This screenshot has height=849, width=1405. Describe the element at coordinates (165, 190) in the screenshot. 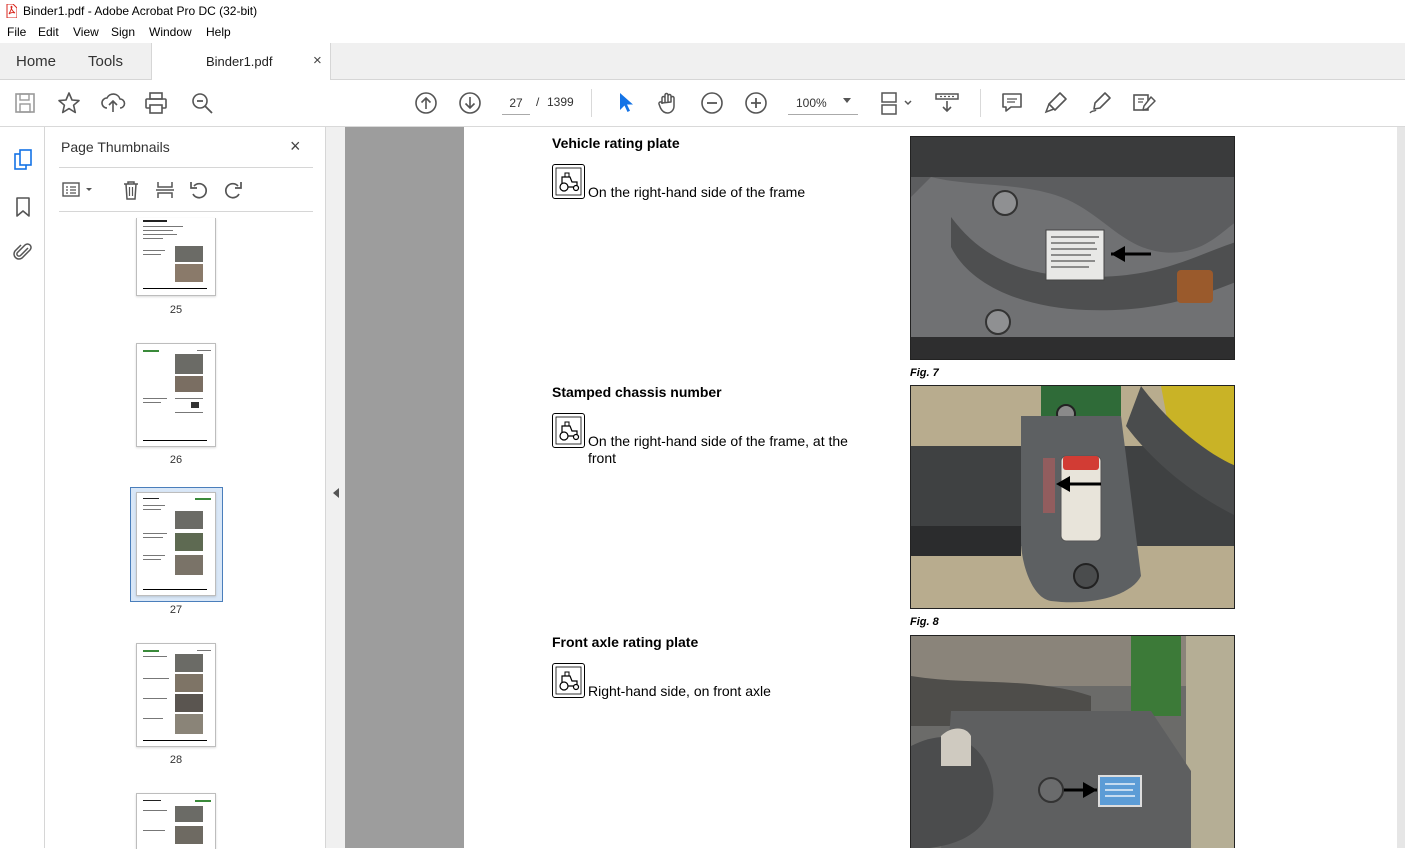

I see `extract-page-icon` at that location.